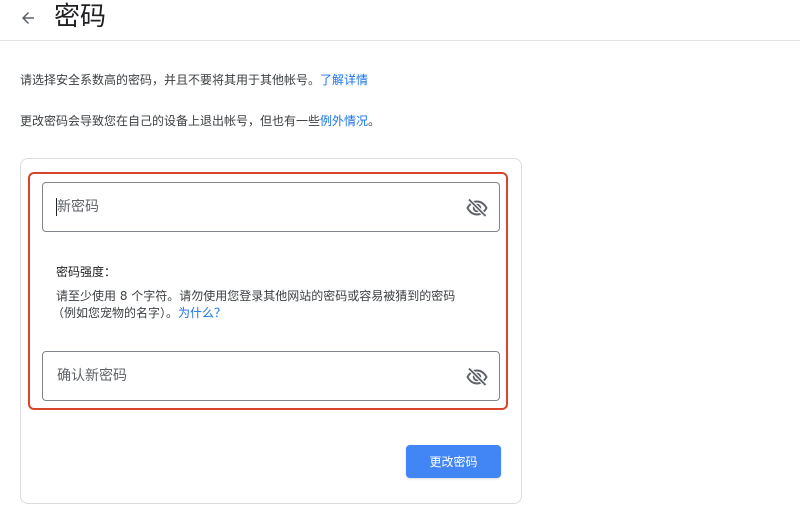  Describe the element at coordinates (170, 80) in the screenshot. I see `intro-text-1: 请选择安全系数高的密码，并且不要将其用于其他帐号。` at that location.